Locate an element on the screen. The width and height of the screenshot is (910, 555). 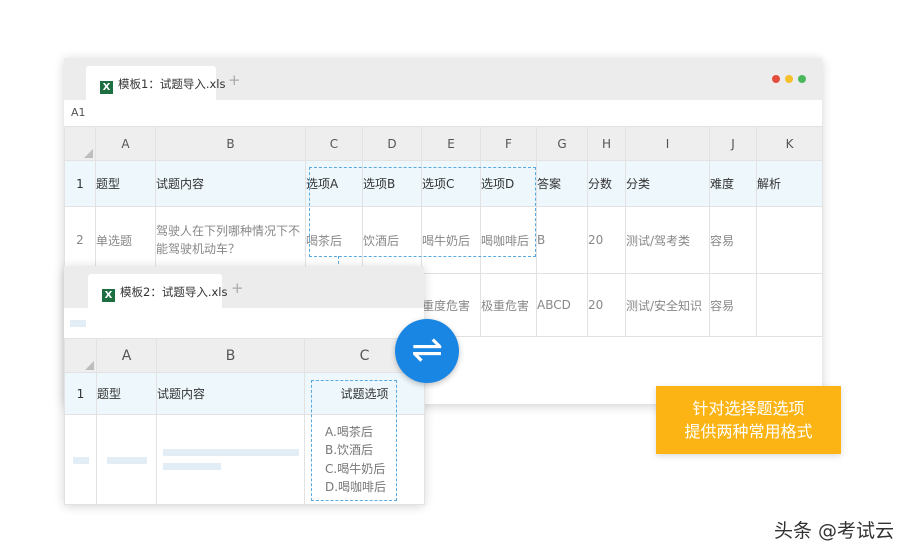
options-cell: A.喝茶后 B.饮酒后 C.喝牛奶后 D.喝咖啡后 is located at coordinates (364, 459).